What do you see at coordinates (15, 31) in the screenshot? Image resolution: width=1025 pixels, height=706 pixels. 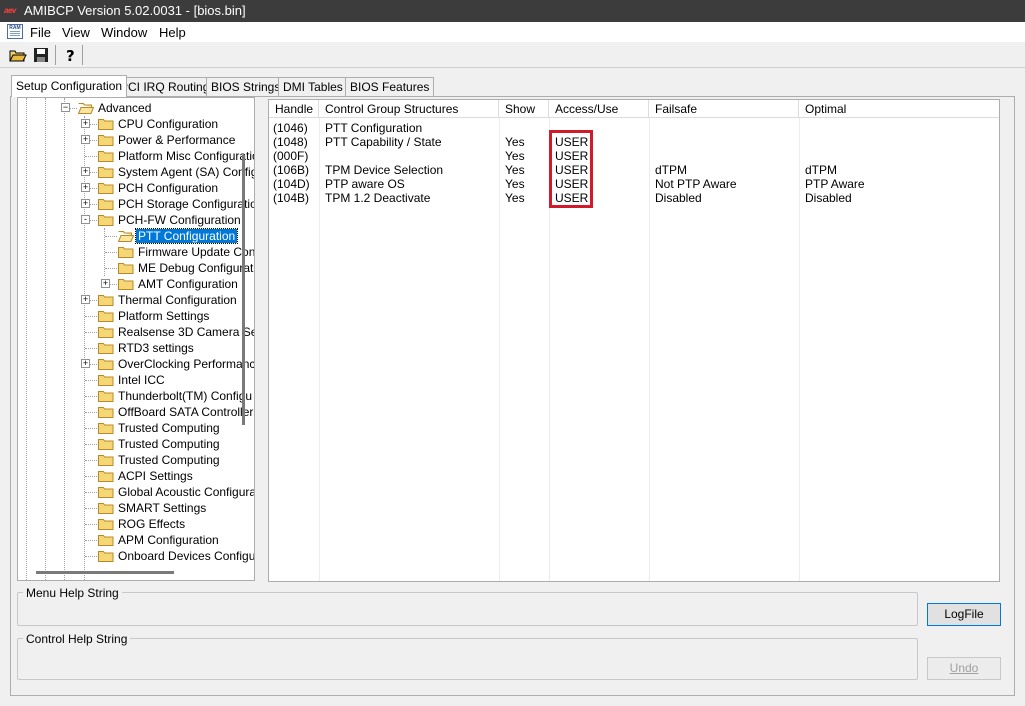 I see `document-icon: RAM` at bounding box center [15, 31].